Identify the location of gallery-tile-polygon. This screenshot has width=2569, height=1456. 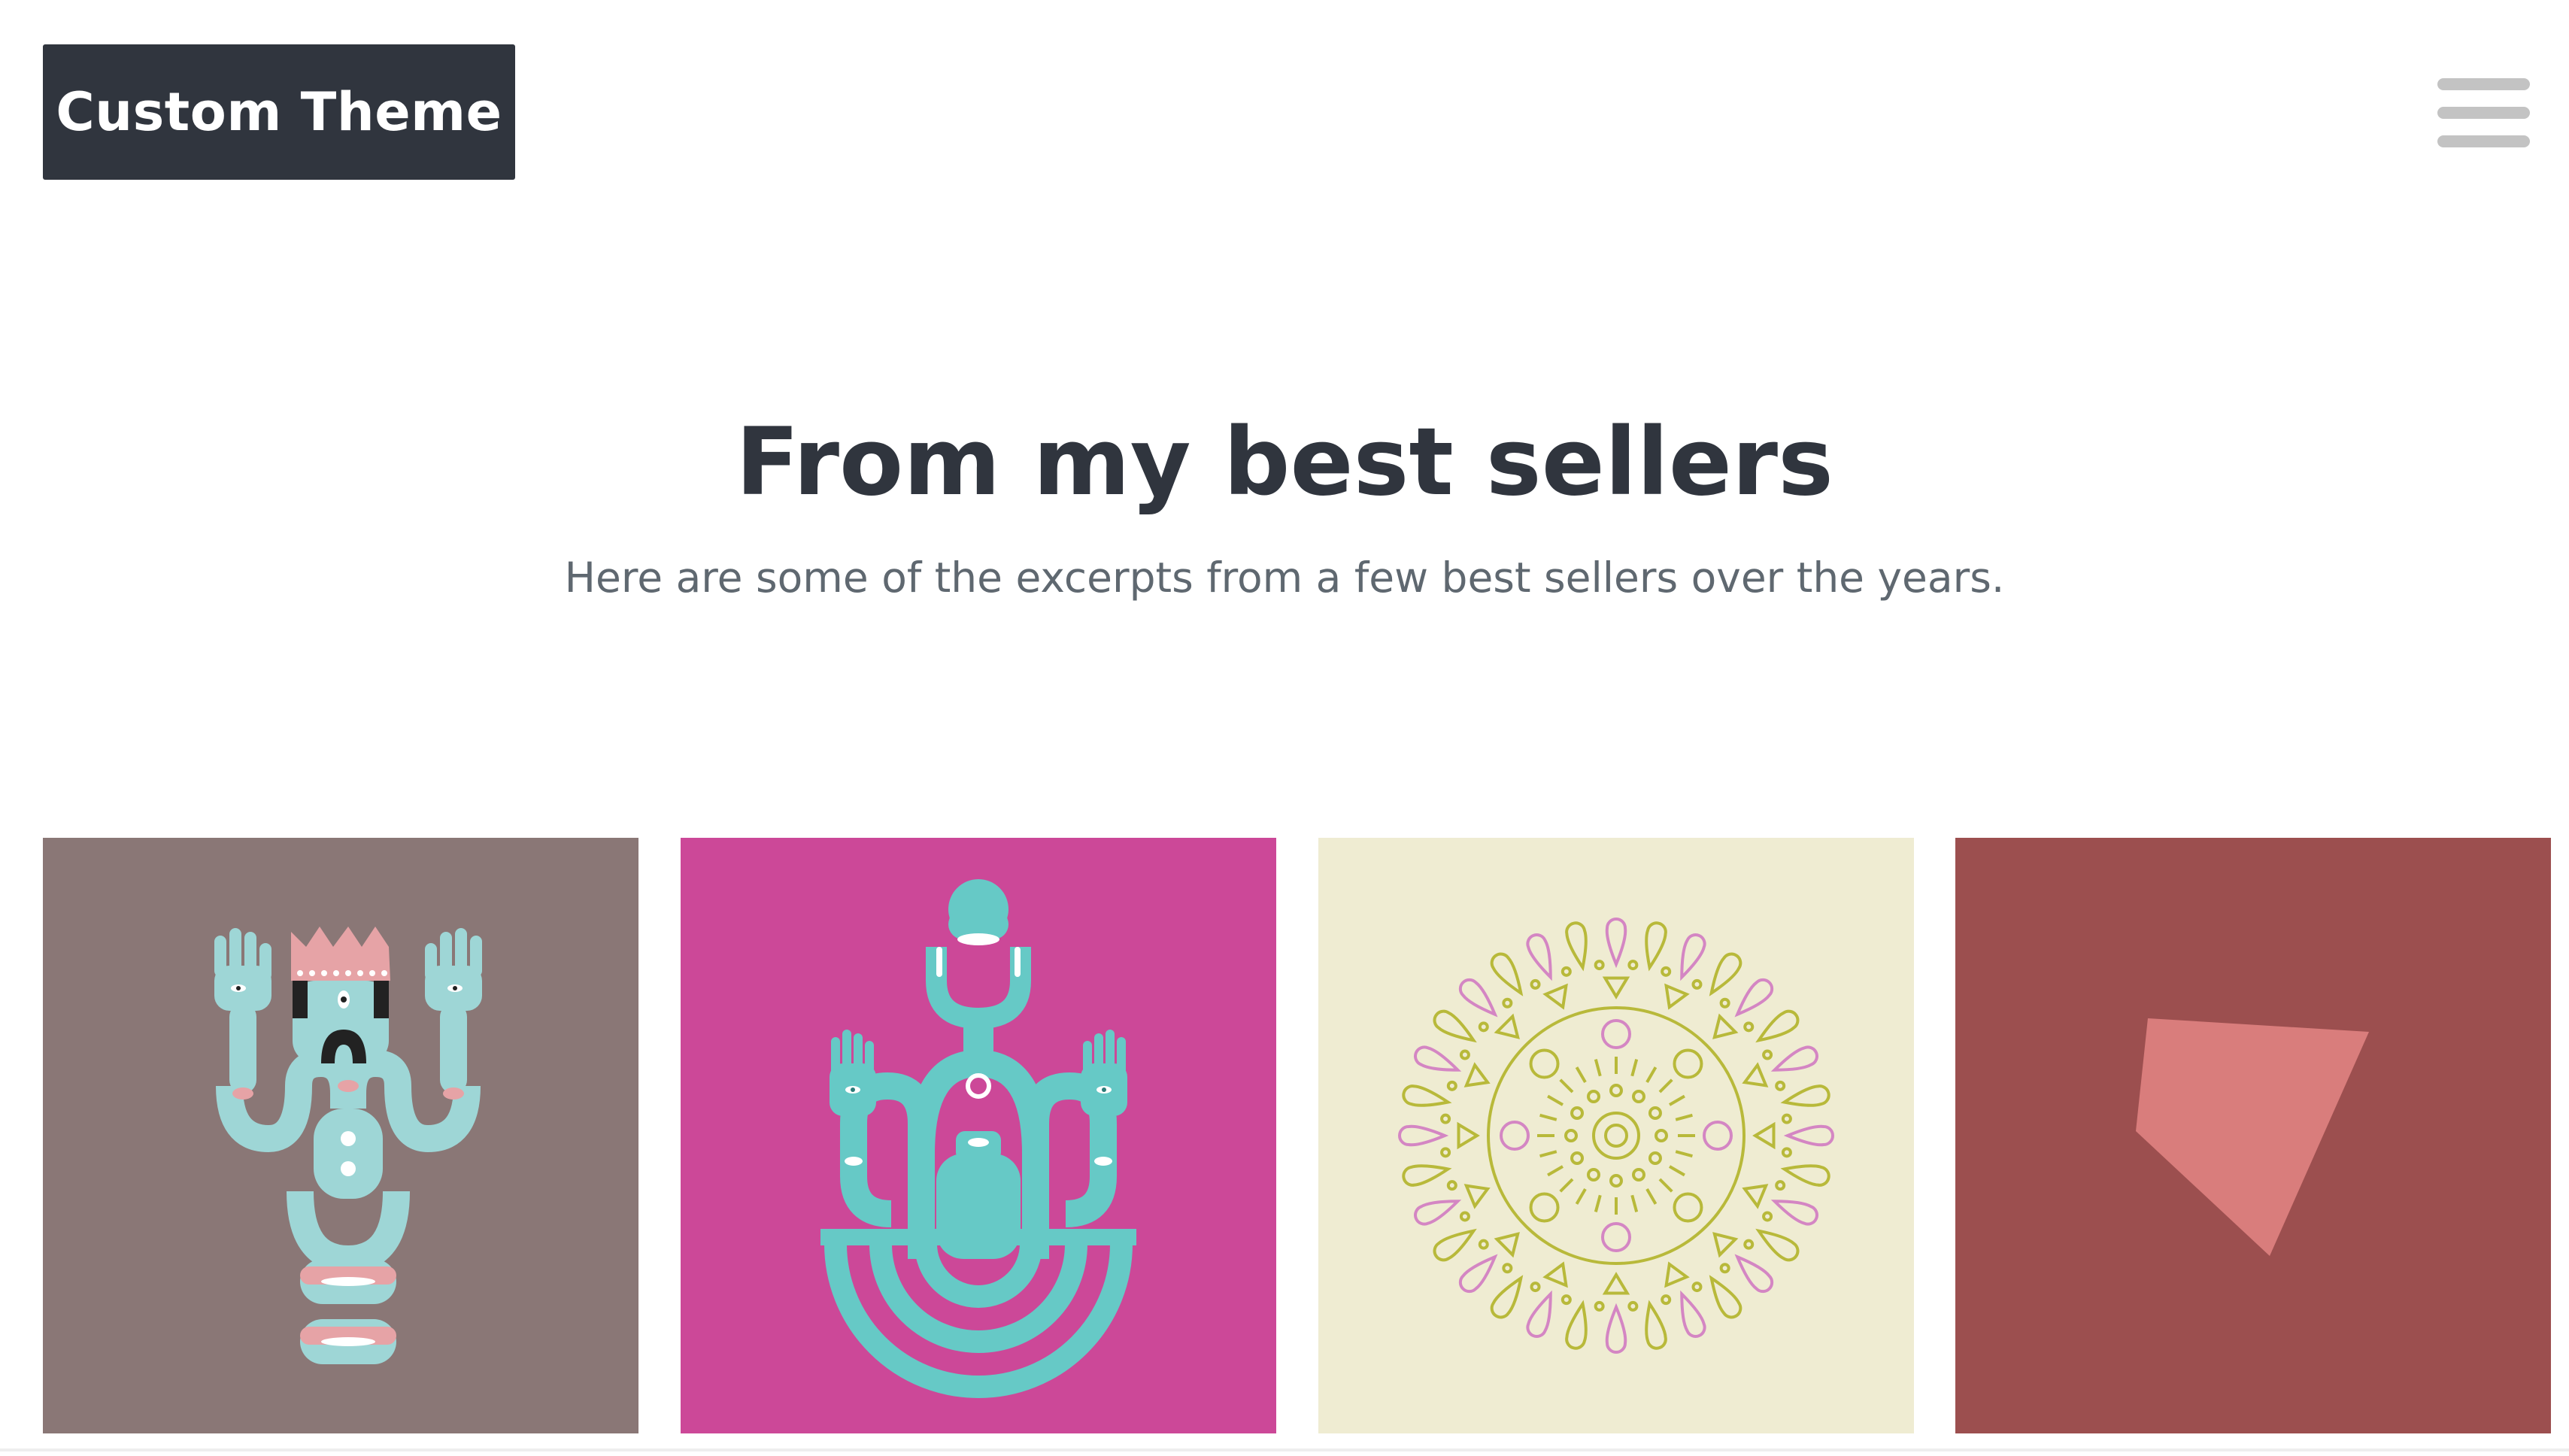
(2253, 1135).